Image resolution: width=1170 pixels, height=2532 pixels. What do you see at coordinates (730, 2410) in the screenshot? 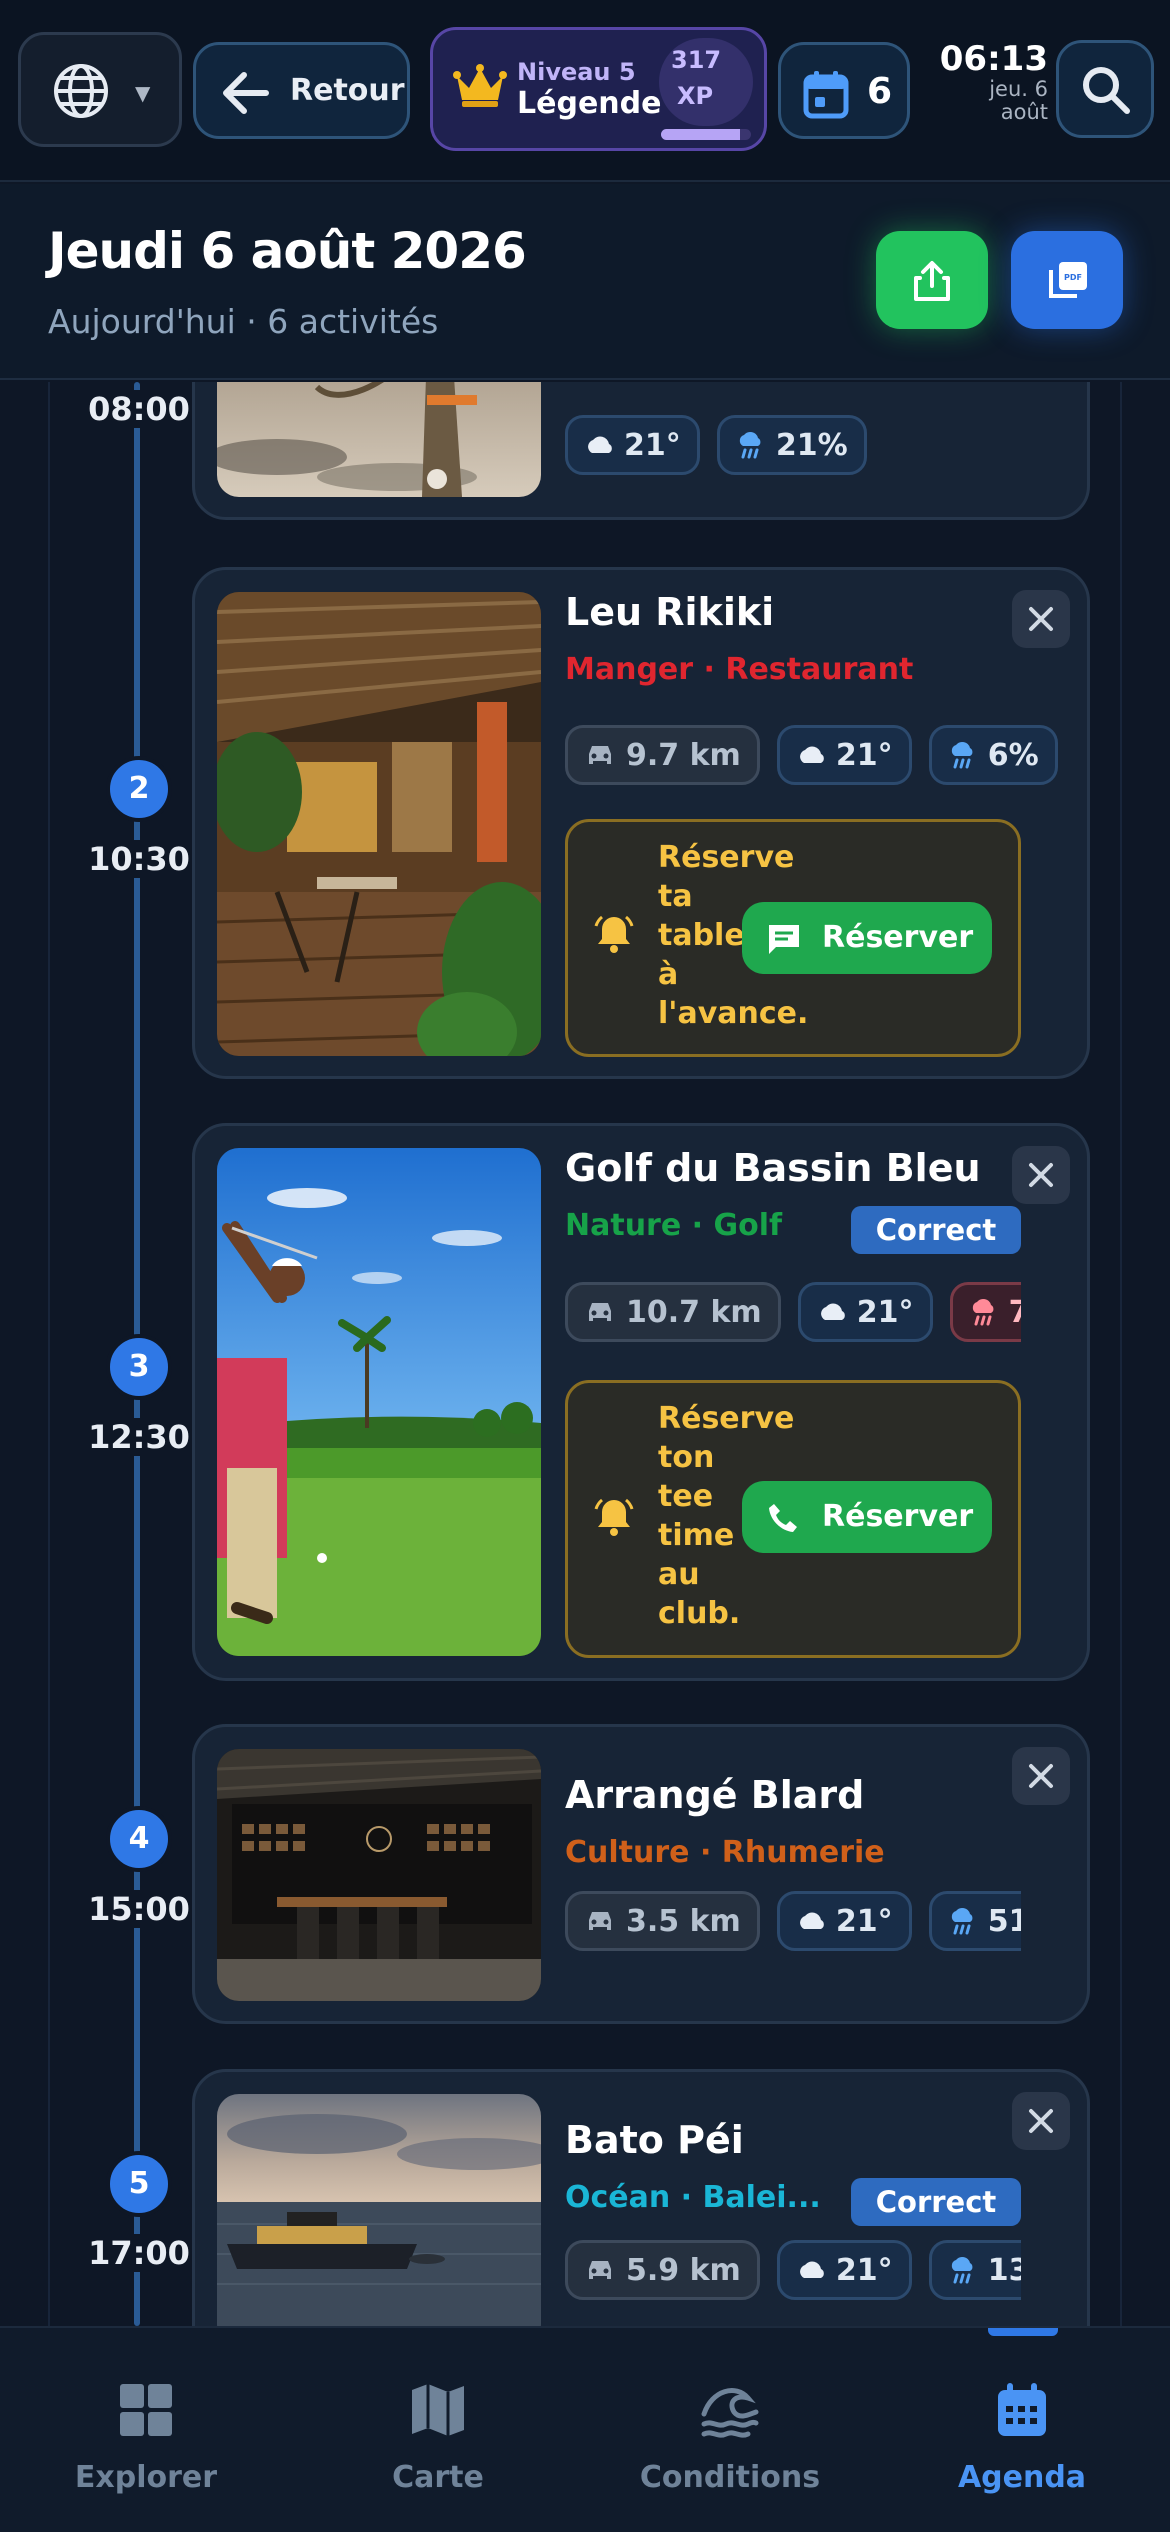
I see `wave-icon` at bounding box center [730, 2410].